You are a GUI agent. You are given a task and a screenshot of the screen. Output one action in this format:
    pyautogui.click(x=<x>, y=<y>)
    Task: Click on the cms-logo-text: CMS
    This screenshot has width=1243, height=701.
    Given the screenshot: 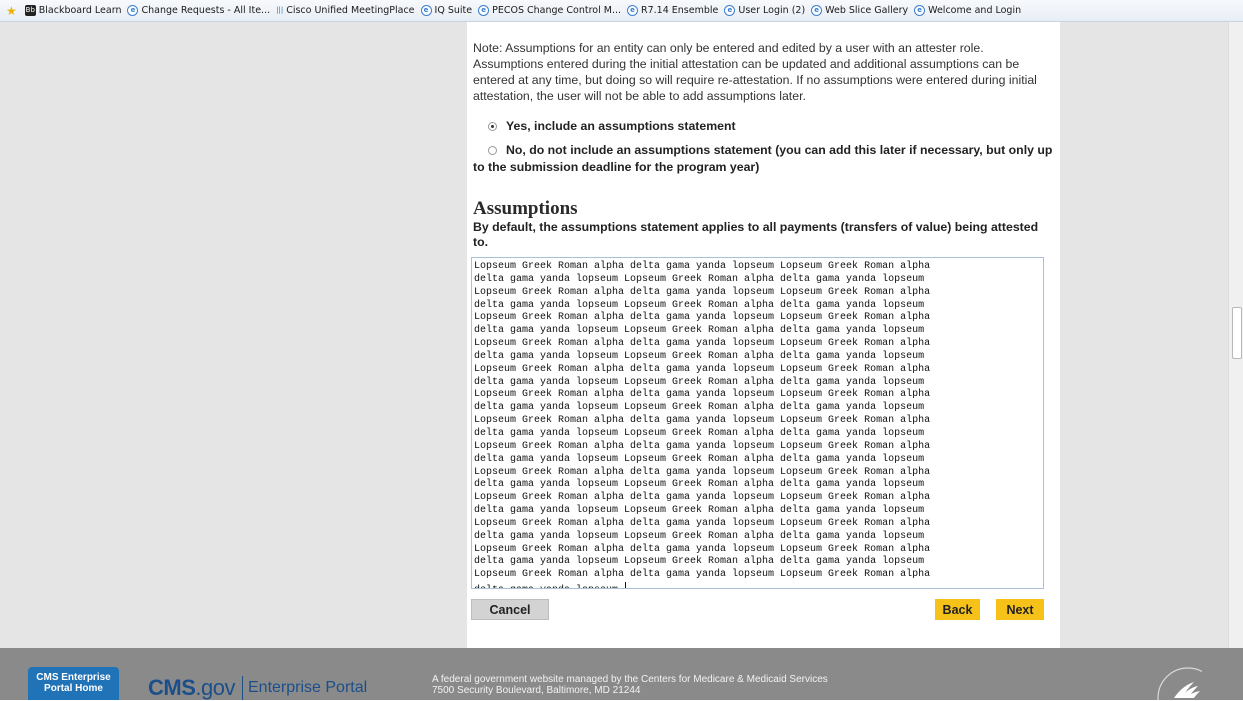 What is the action you would take?
    pyautogui.click(x=172, y=687)
    